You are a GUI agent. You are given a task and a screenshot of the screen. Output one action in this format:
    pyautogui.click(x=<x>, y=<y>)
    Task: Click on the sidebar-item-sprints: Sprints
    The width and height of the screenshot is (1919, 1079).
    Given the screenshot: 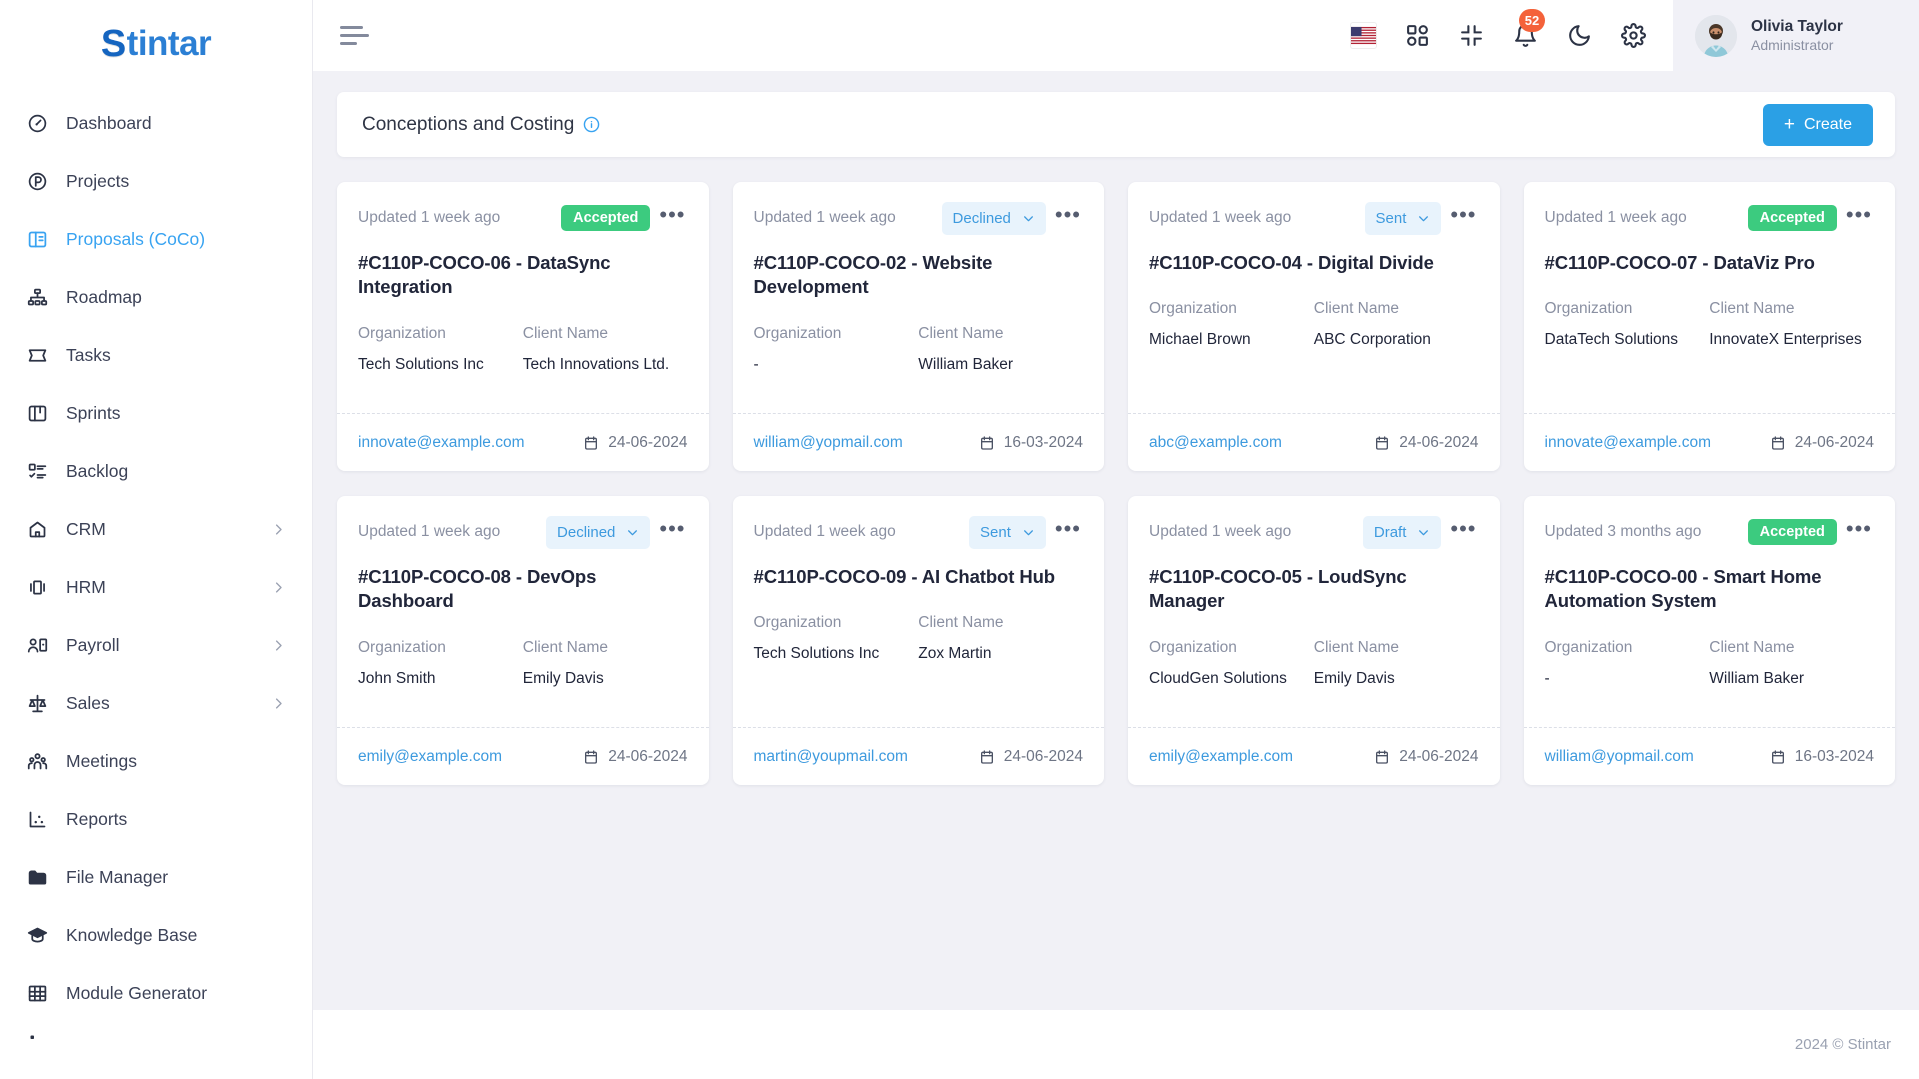 What is the action you would take?
    pyautogui.click(x=156, y=413)
    